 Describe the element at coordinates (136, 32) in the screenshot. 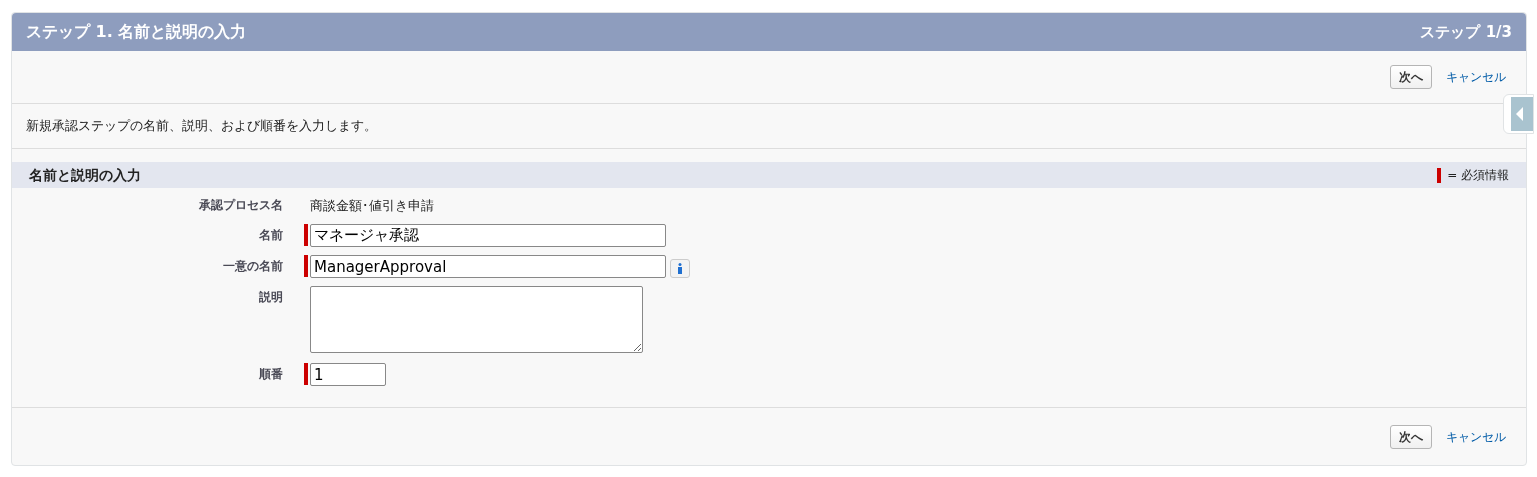

I see `page-title: ステップ 1. 名前と説明の入力` at that location.